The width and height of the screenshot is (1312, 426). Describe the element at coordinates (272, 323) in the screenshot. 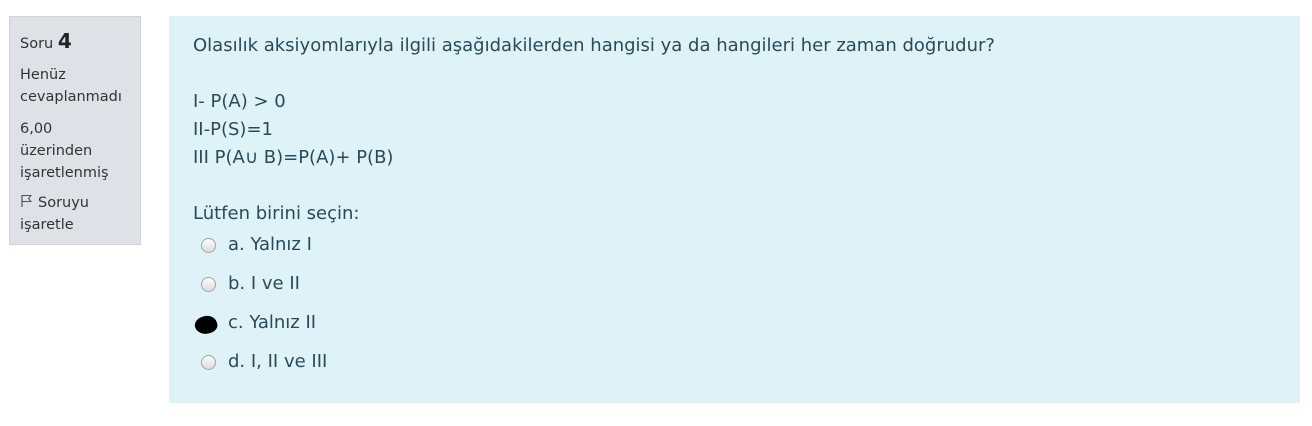

I see `answer-label: c. Yalnız II` at that location.